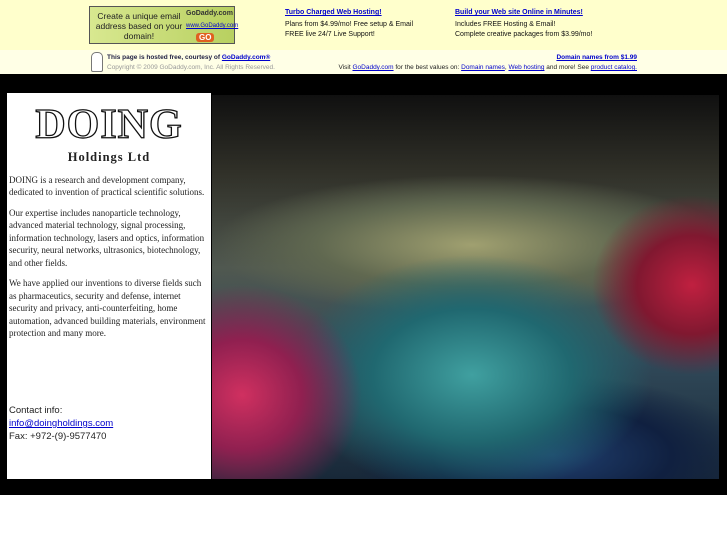 Image resolution: width=727 pixels, height=545 pixels. Describe the element at coordinates (596, 57) in the screenshot. I see `domain-names-link: Domain names from $1.99` at that location.